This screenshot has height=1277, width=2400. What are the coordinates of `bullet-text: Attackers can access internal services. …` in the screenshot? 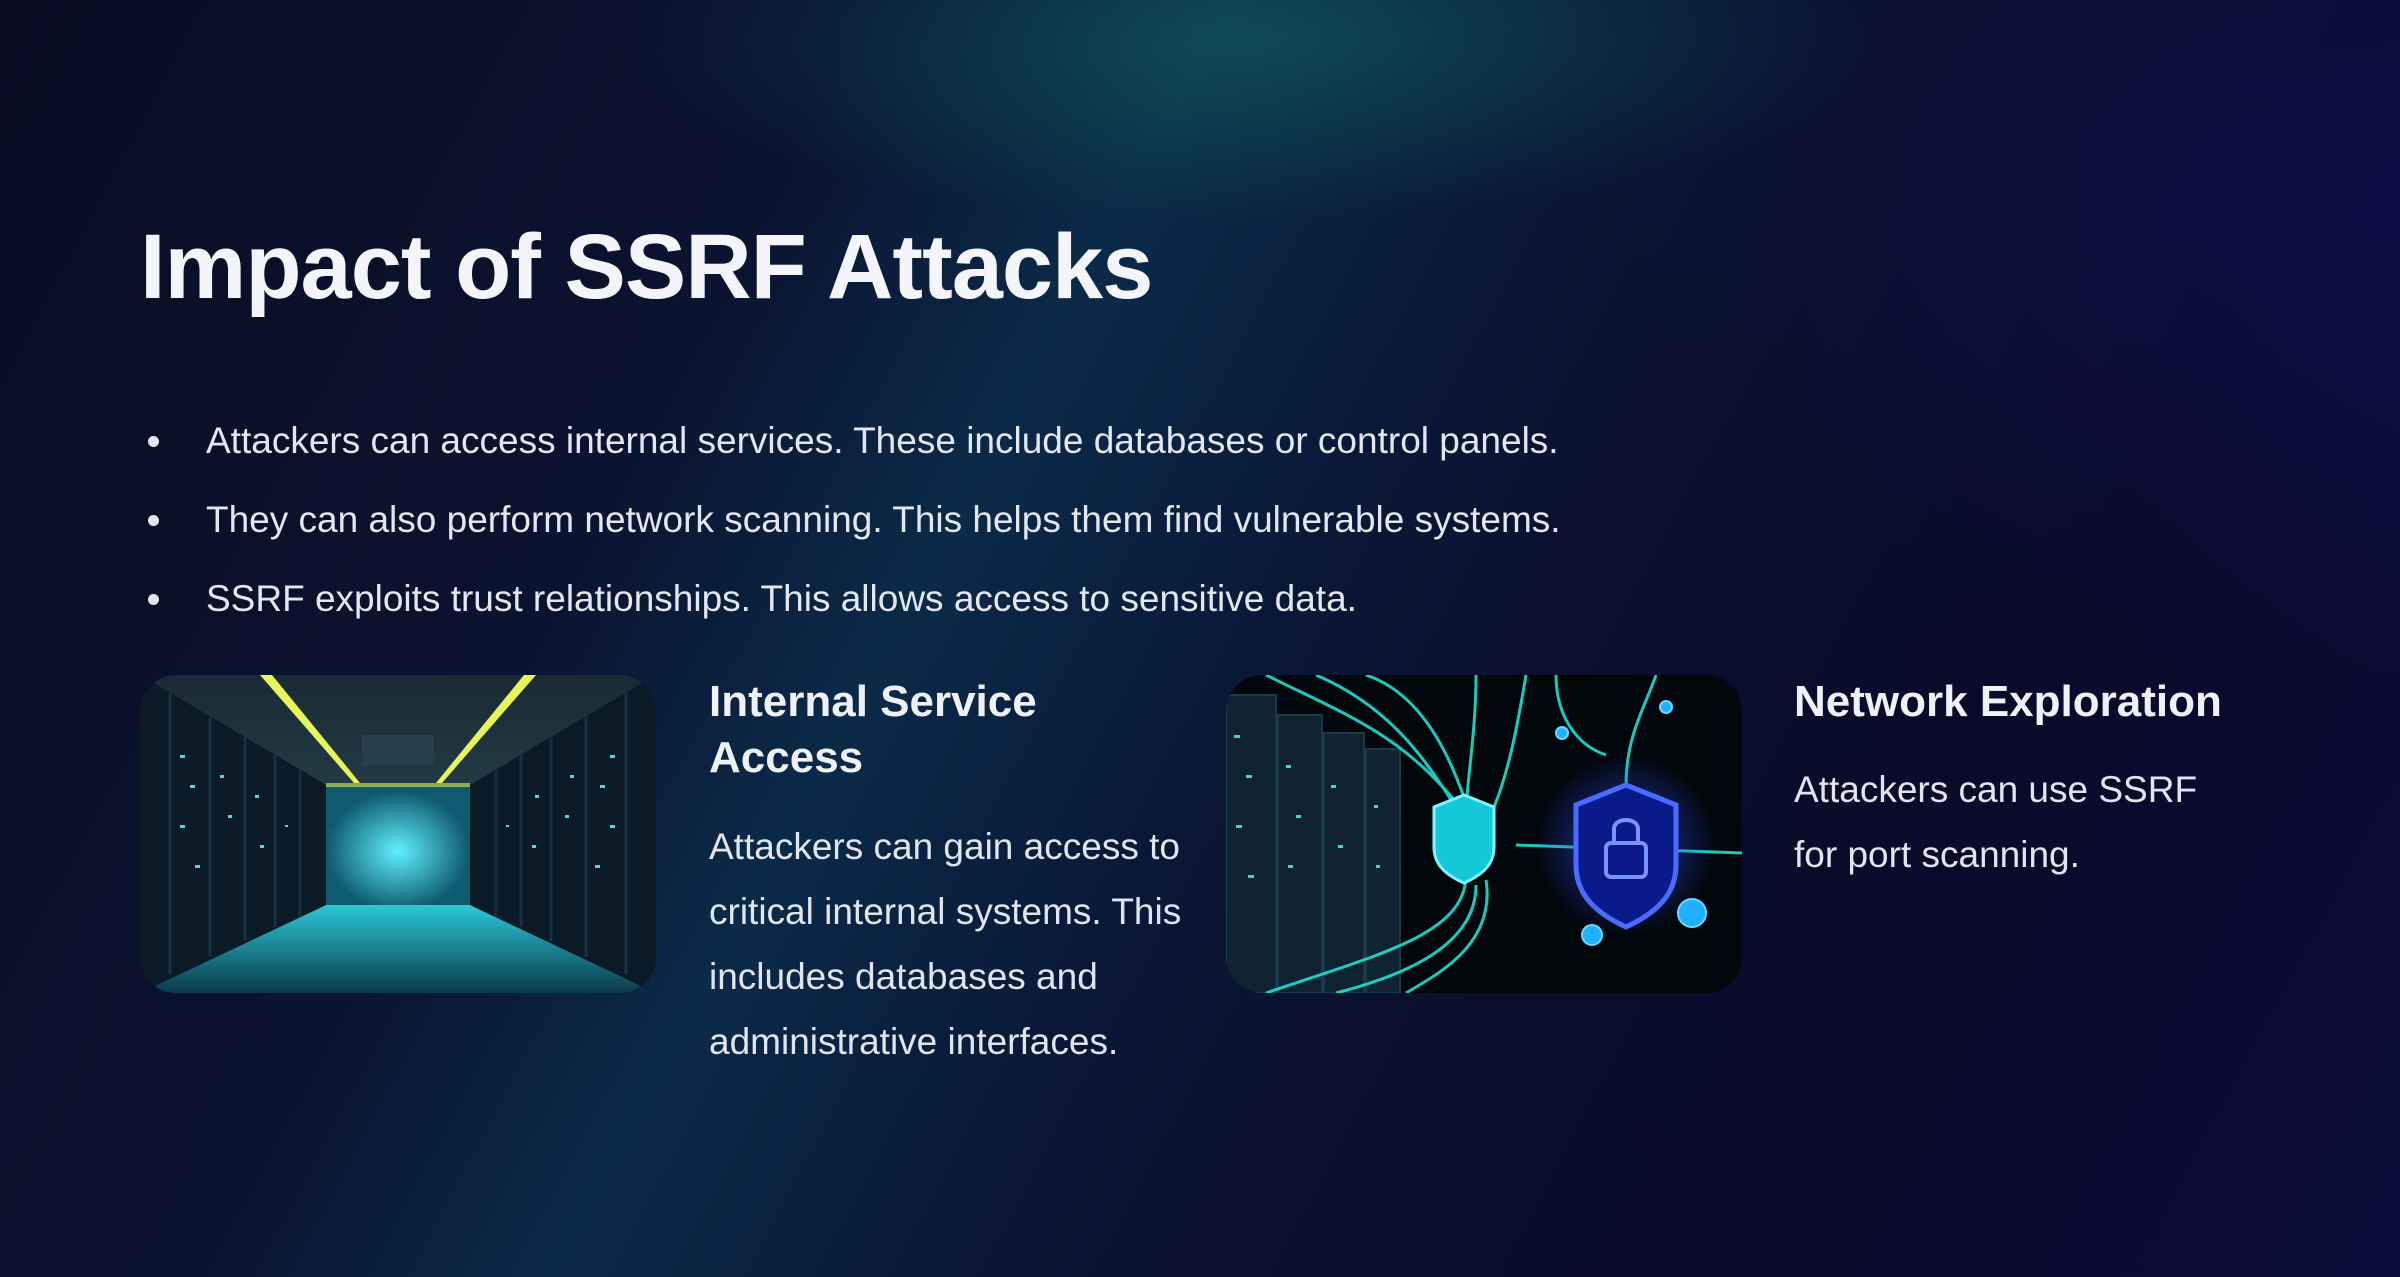 It's located at (882, 440).